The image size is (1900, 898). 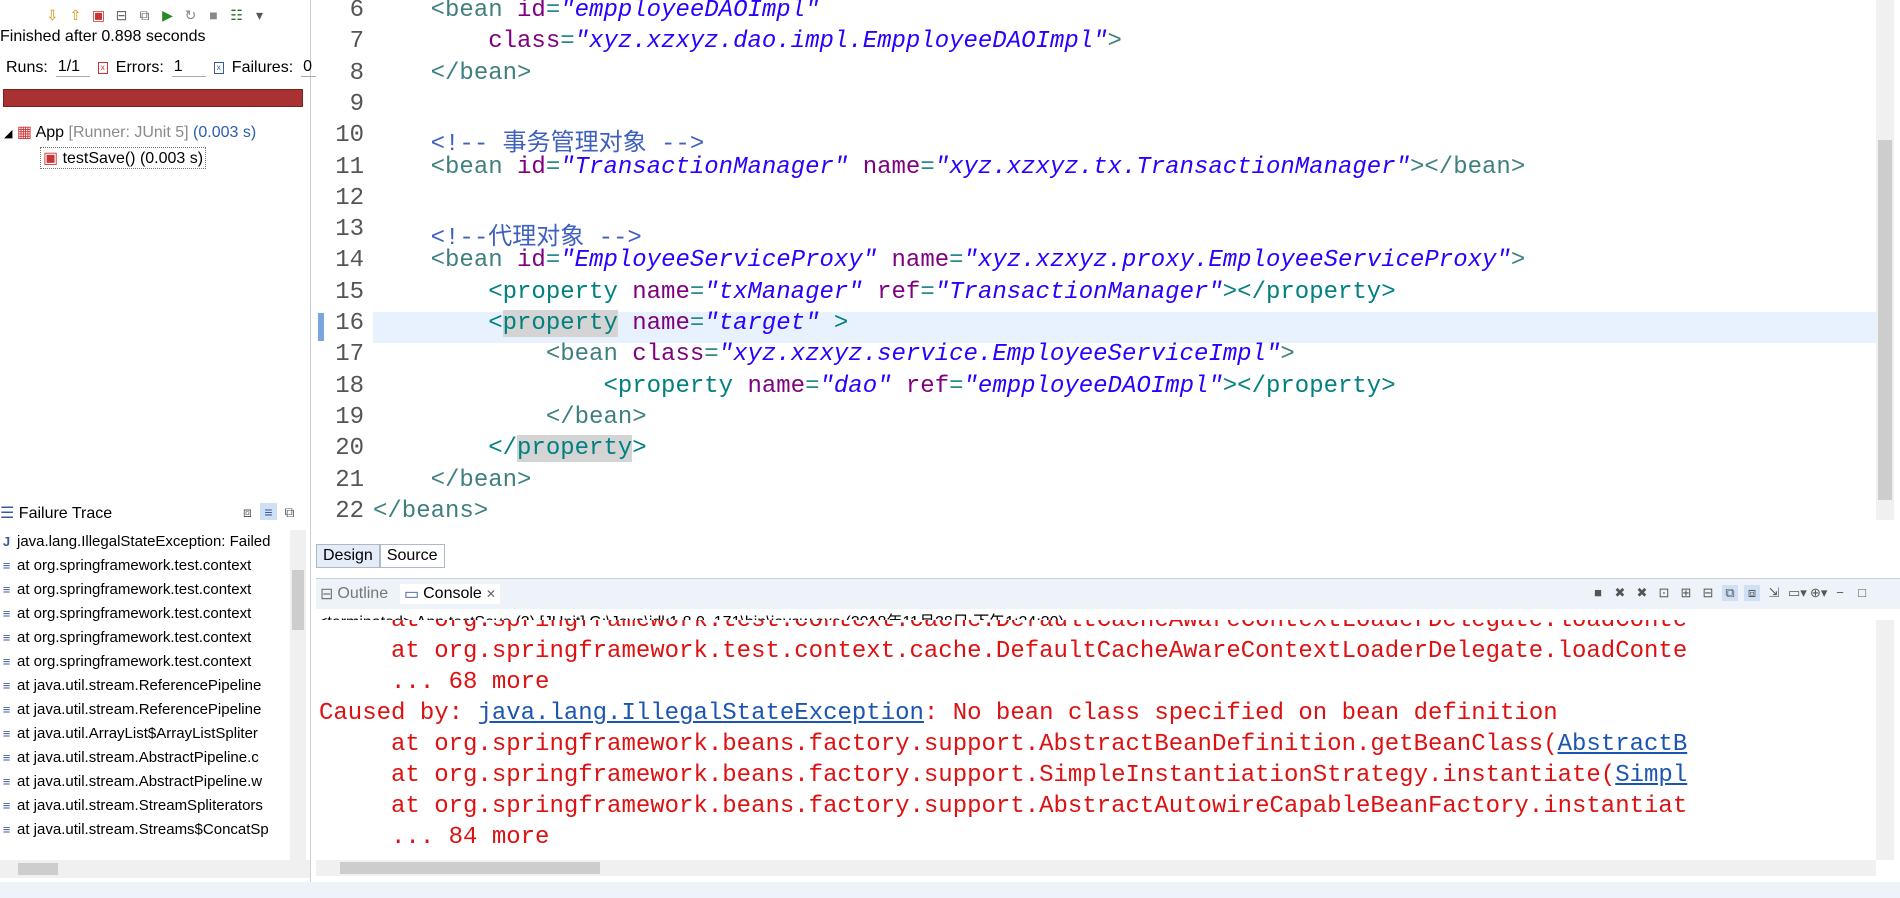 I want to click on trace-row: ≡ at java.util.ArrayList$ArrayListSpliter, so click(x=145, y=734).